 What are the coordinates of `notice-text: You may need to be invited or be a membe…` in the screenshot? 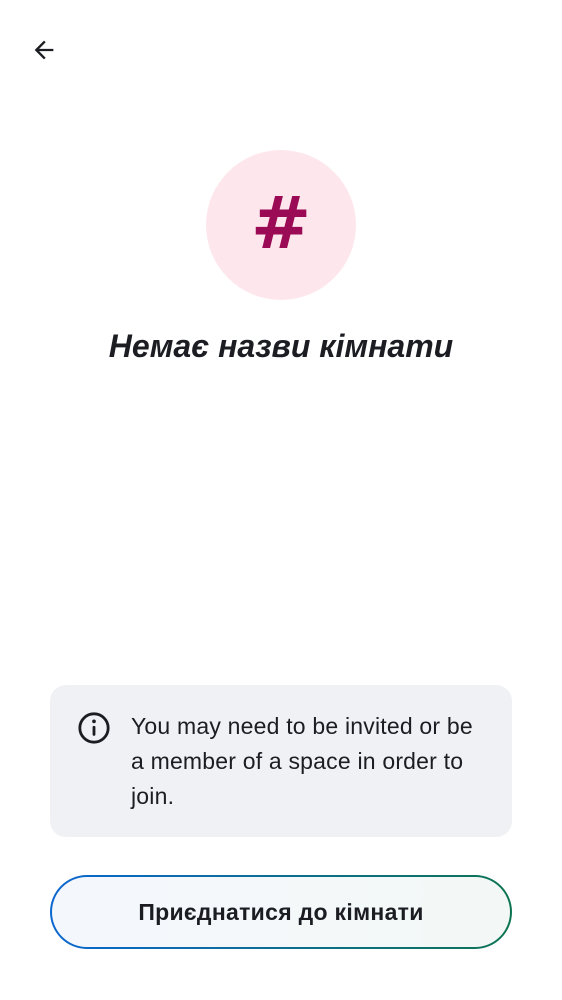 It's located at (302, 761).